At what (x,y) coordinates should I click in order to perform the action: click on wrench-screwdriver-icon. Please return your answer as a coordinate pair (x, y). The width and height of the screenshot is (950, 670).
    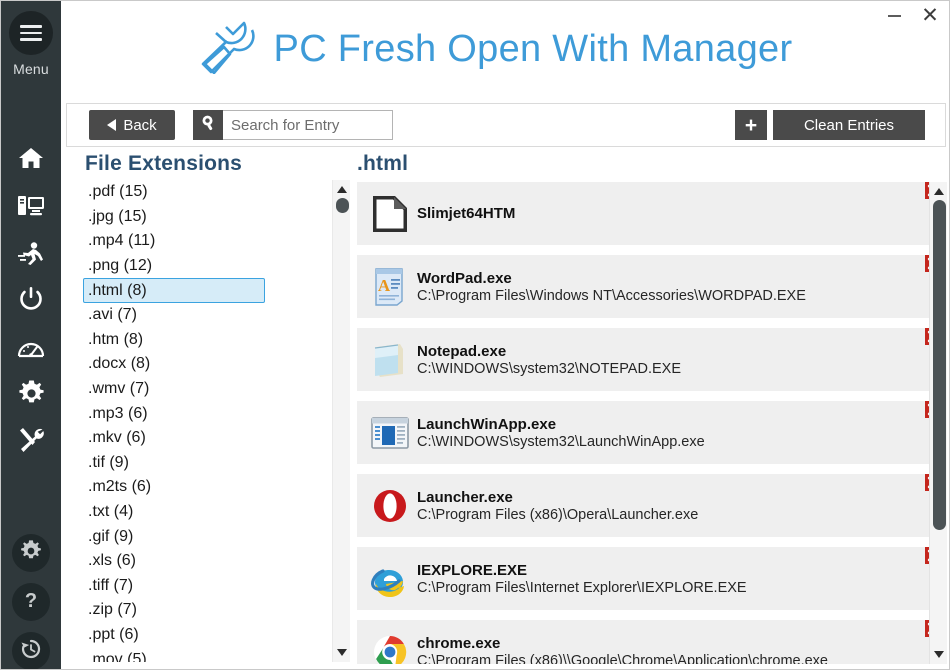
    Looking at the image, I should click on (230, 49).